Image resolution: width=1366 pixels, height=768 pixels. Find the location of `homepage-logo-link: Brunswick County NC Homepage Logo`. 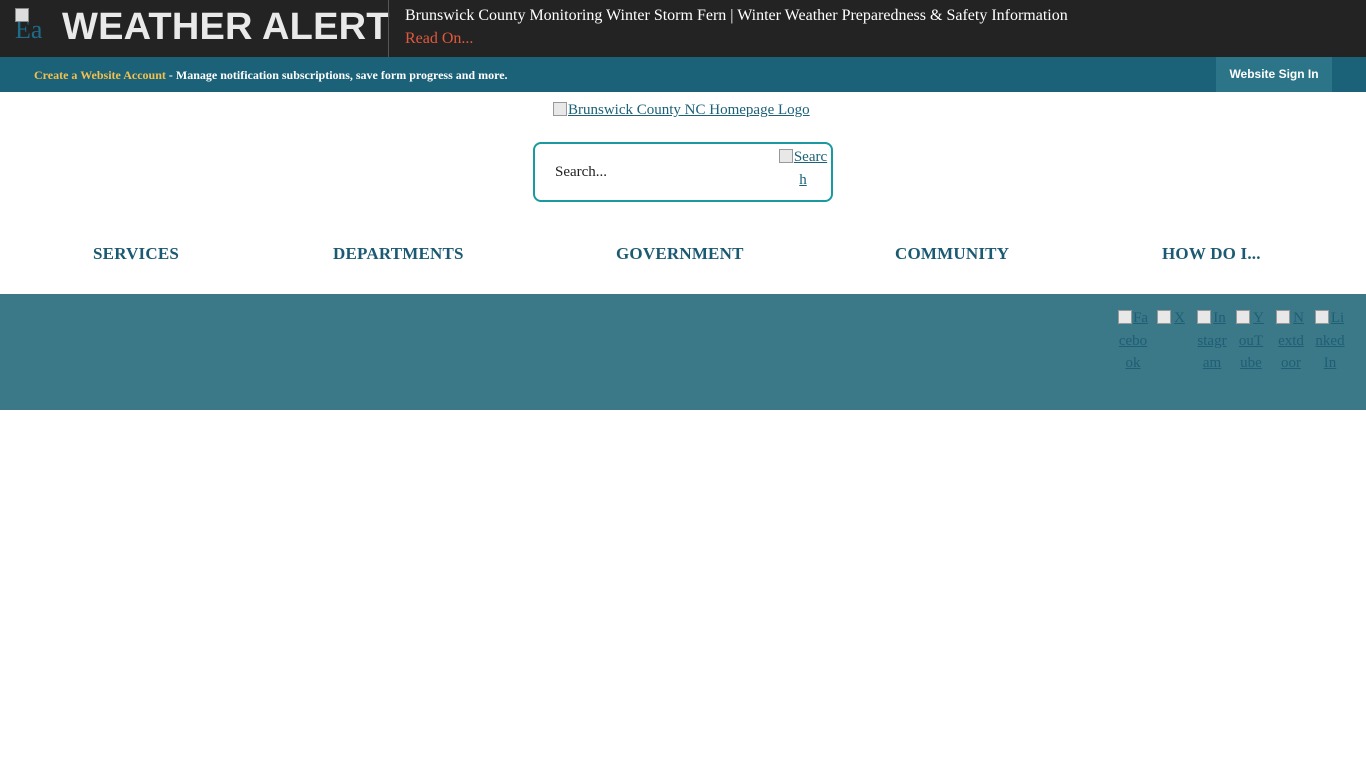

homepage-logo-link: Brunswick County NC Homepage Logo is located at coordinates (681, 110).